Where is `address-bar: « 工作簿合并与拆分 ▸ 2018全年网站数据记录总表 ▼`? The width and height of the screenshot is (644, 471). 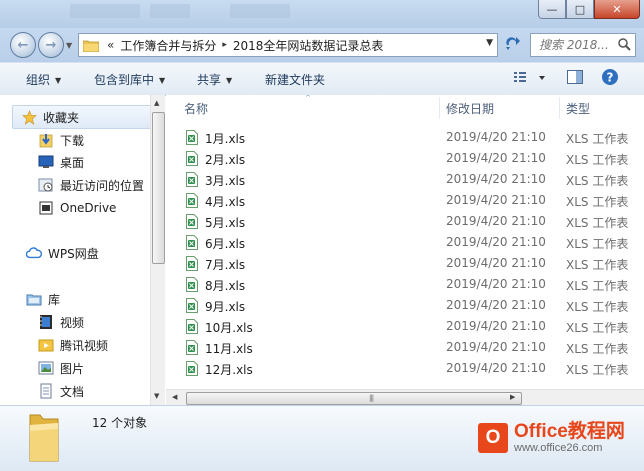
address-bar: « 工作簿合并与拆分 ▸ 2018全年网站数据记录总表 ▼ is located at coordinates (288, 45).